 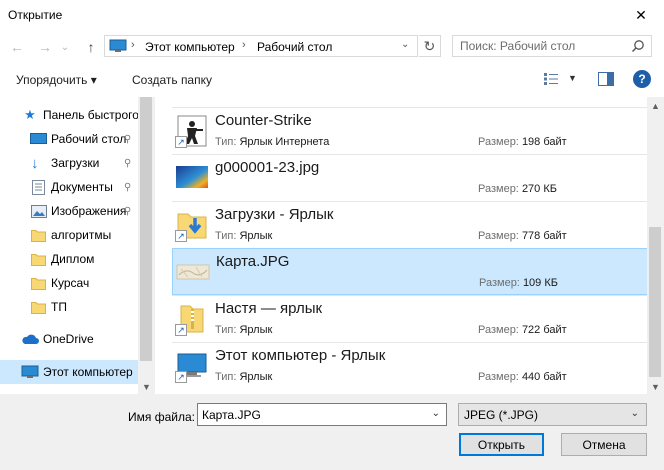 What do you see at coordinates (81, 235) in the screenshot?
I see `sidebar-item-label: алгоритмы` at bounding box center [81, 235].